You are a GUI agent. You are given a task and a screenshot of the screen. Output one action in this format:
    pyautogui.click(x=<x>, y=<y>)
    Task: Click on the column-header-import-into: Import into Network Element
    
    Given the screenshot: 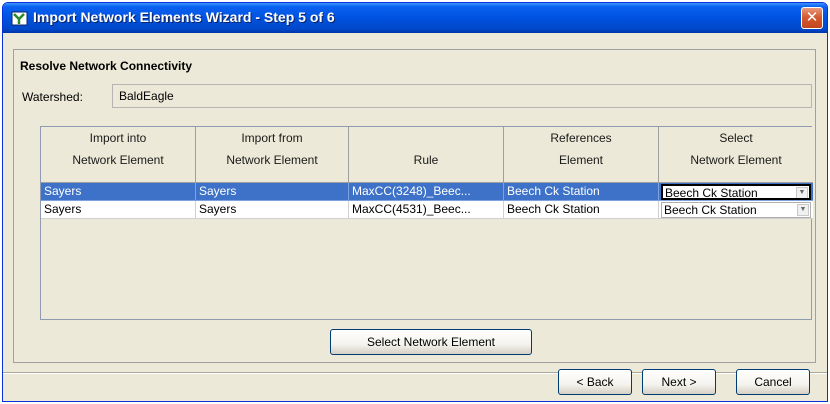 What is the action you would take?
    pyautogui.click(x=118, y=155)
    